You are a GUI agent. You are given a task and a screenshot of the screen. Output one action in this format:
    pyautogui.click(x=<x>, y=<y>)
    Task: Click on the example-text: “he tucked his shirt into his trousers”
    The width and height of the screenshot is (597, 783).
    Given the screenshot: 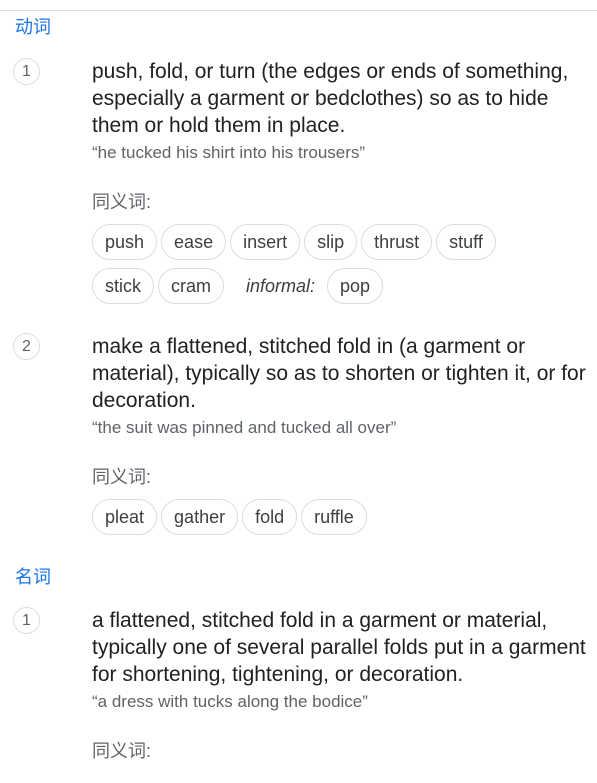 What is the action you would take?
    pyautogui.click(x=229, y=152)
    